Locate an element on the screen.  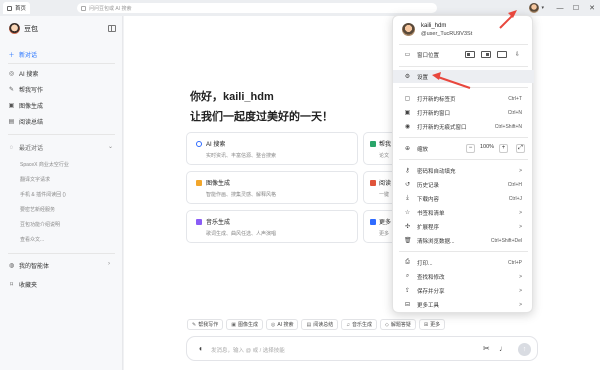
annotation-arrow-profile is located at coordinates (508, 19).